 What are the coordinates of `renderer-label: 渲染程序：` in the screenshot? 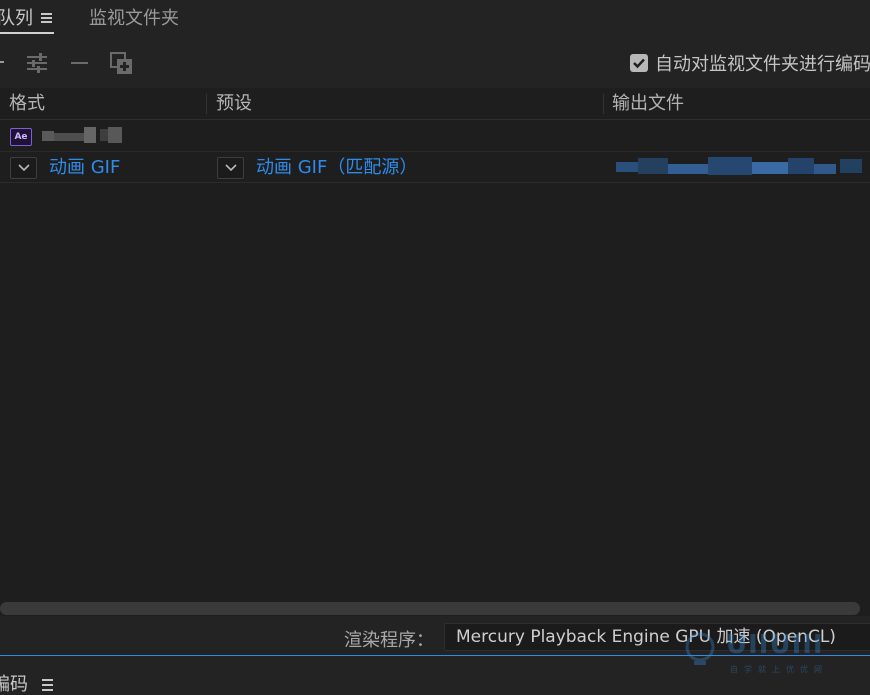 It's located at (389, 640).